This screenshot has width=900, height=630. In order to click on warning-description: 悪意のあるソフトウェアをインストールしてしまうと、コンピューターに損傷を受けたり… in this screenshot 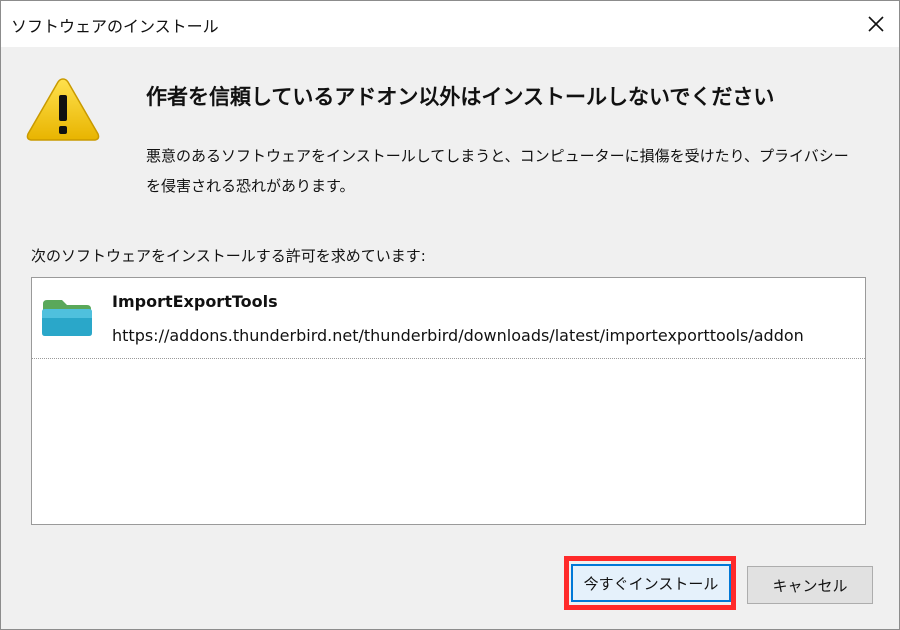, I will do `click(506, 171)`.